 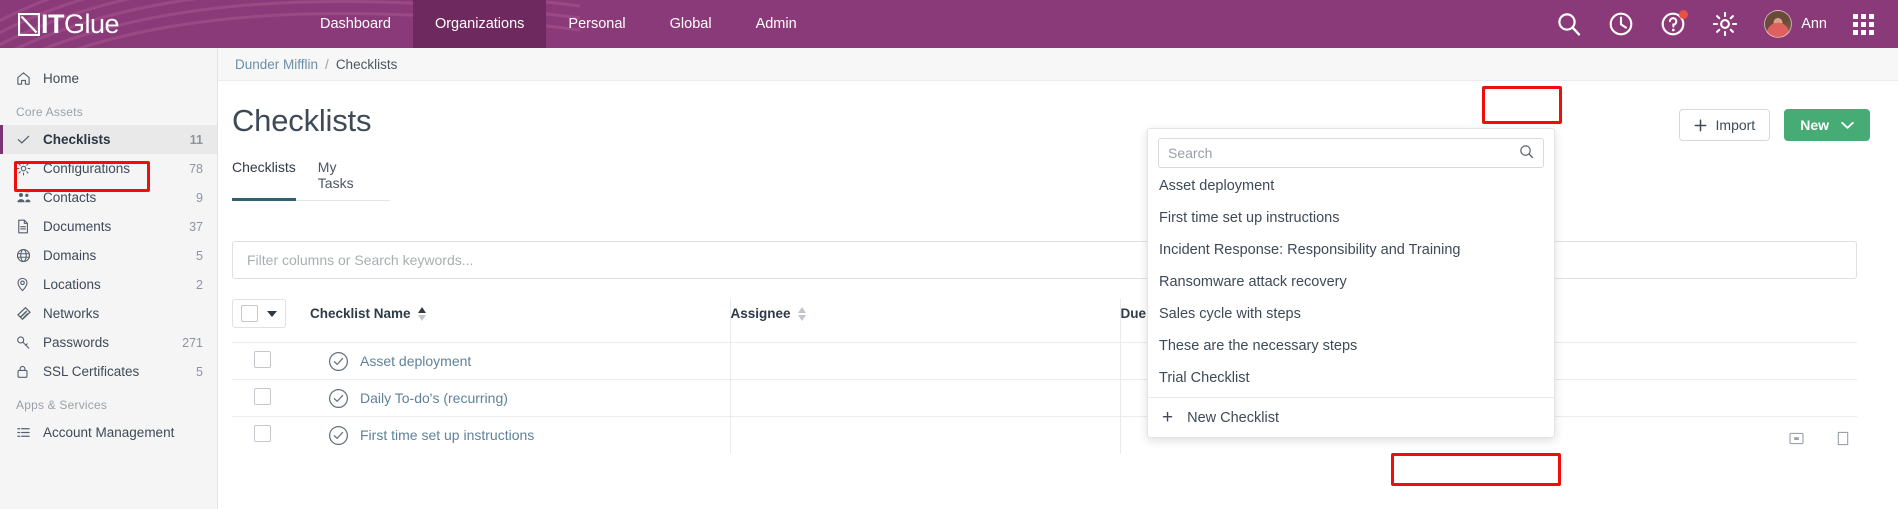 I want to click on sidebar-item-label: Networks, so click(x=71, y=313).